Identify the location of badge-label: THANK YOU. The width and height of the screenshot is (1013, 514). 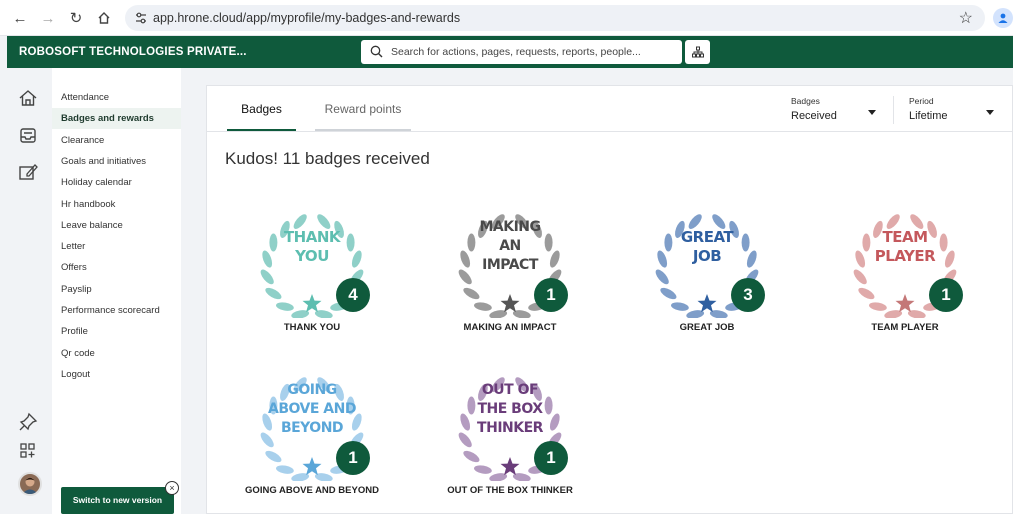
(312, 327).